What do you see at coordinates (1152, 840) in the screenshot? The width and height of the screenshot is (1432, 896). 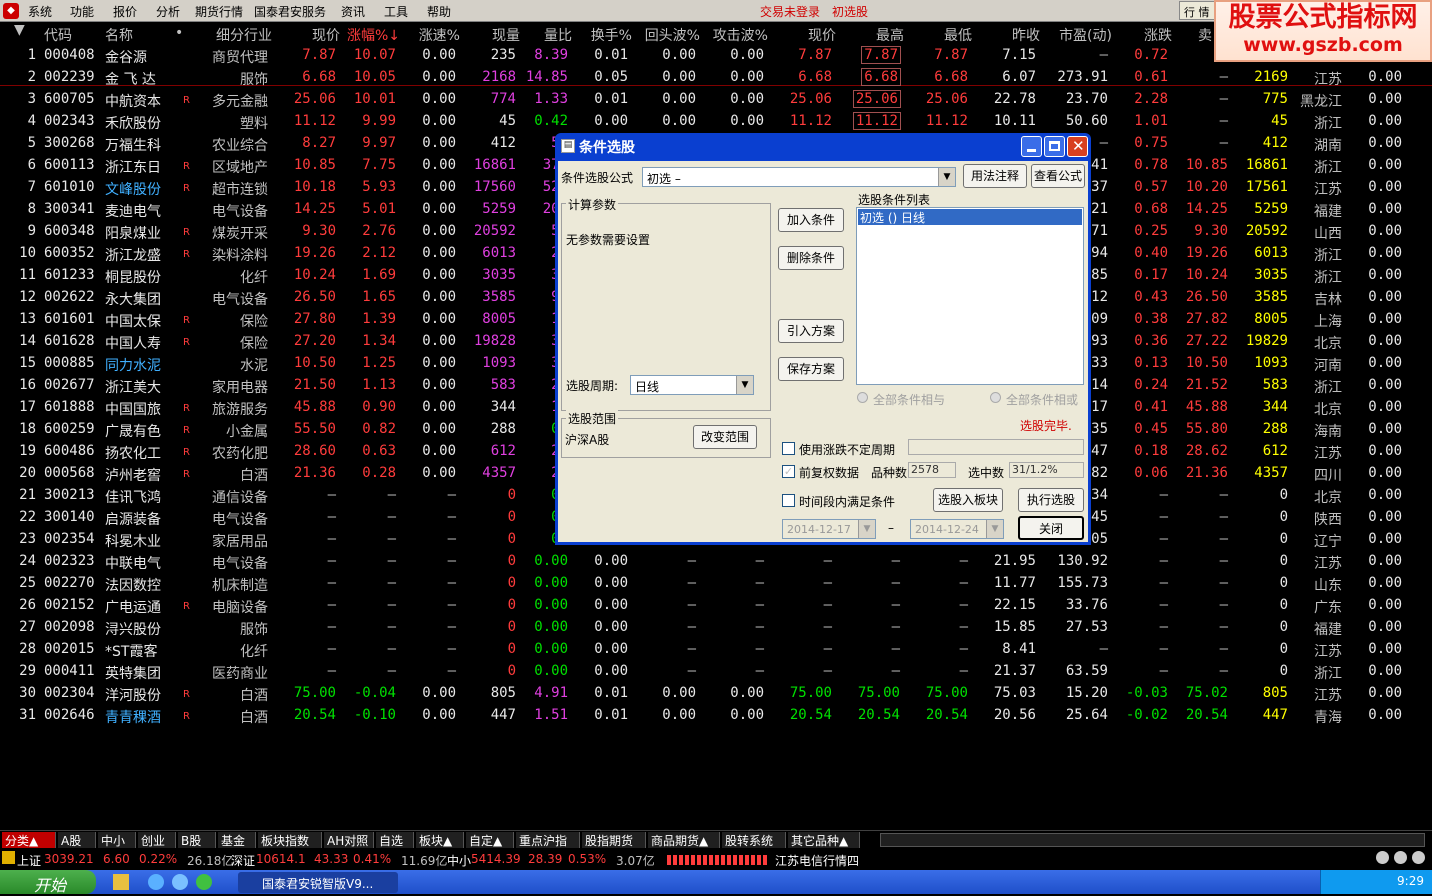 I see `horizontal-scrollbar` at bounding box center [1152, 840].